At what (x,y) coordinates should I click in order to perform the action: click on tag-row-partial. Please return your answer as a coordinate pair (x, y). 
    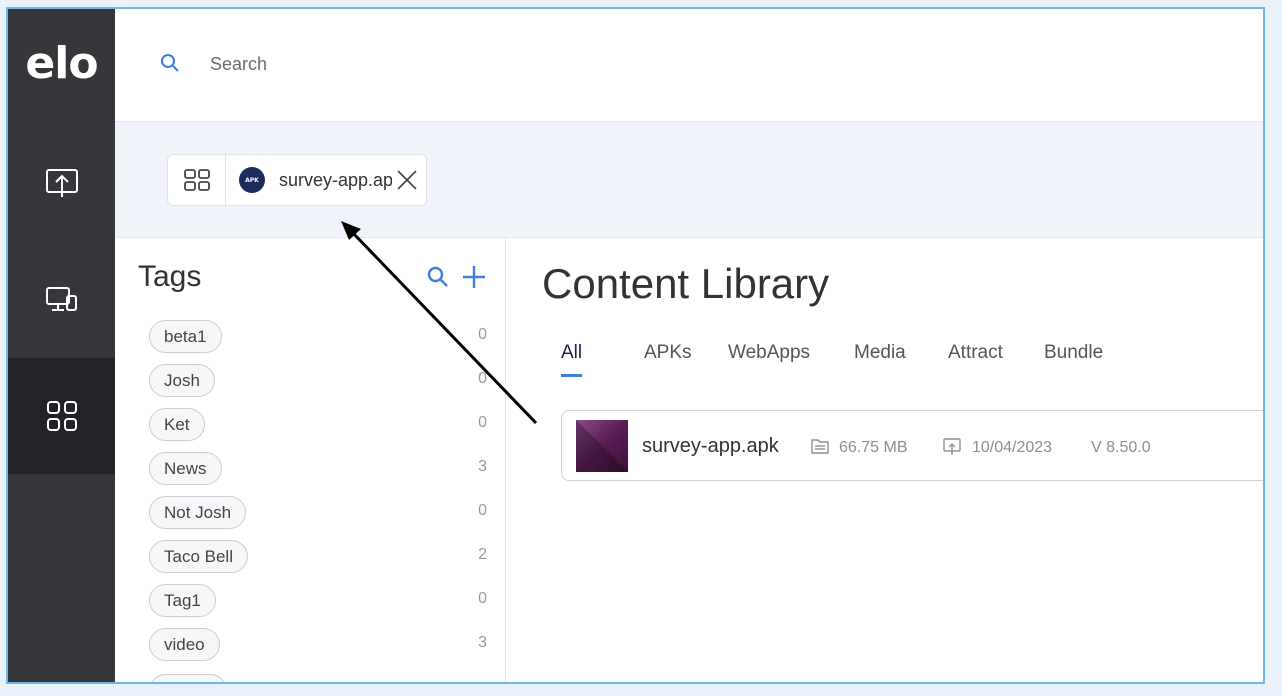
    Looking at the image, I should click on (318, 678).